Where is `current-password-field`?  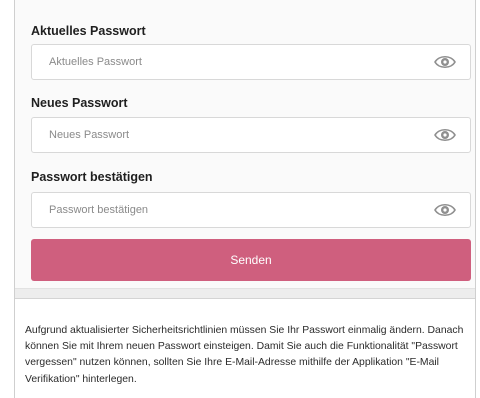 current-password-field is located at coordinates (251, 62).